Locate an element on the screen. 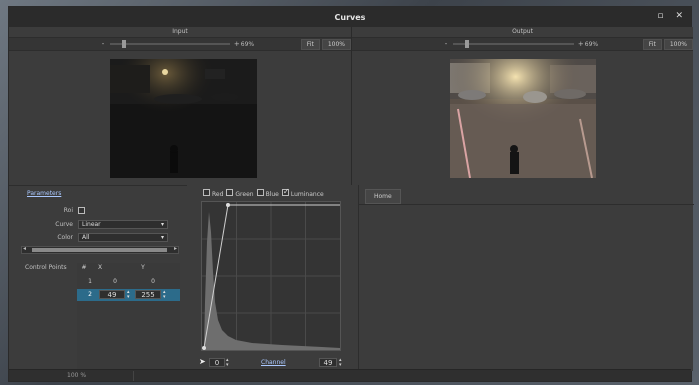  channel-red-option: Red is located at coordinates (213, 193).